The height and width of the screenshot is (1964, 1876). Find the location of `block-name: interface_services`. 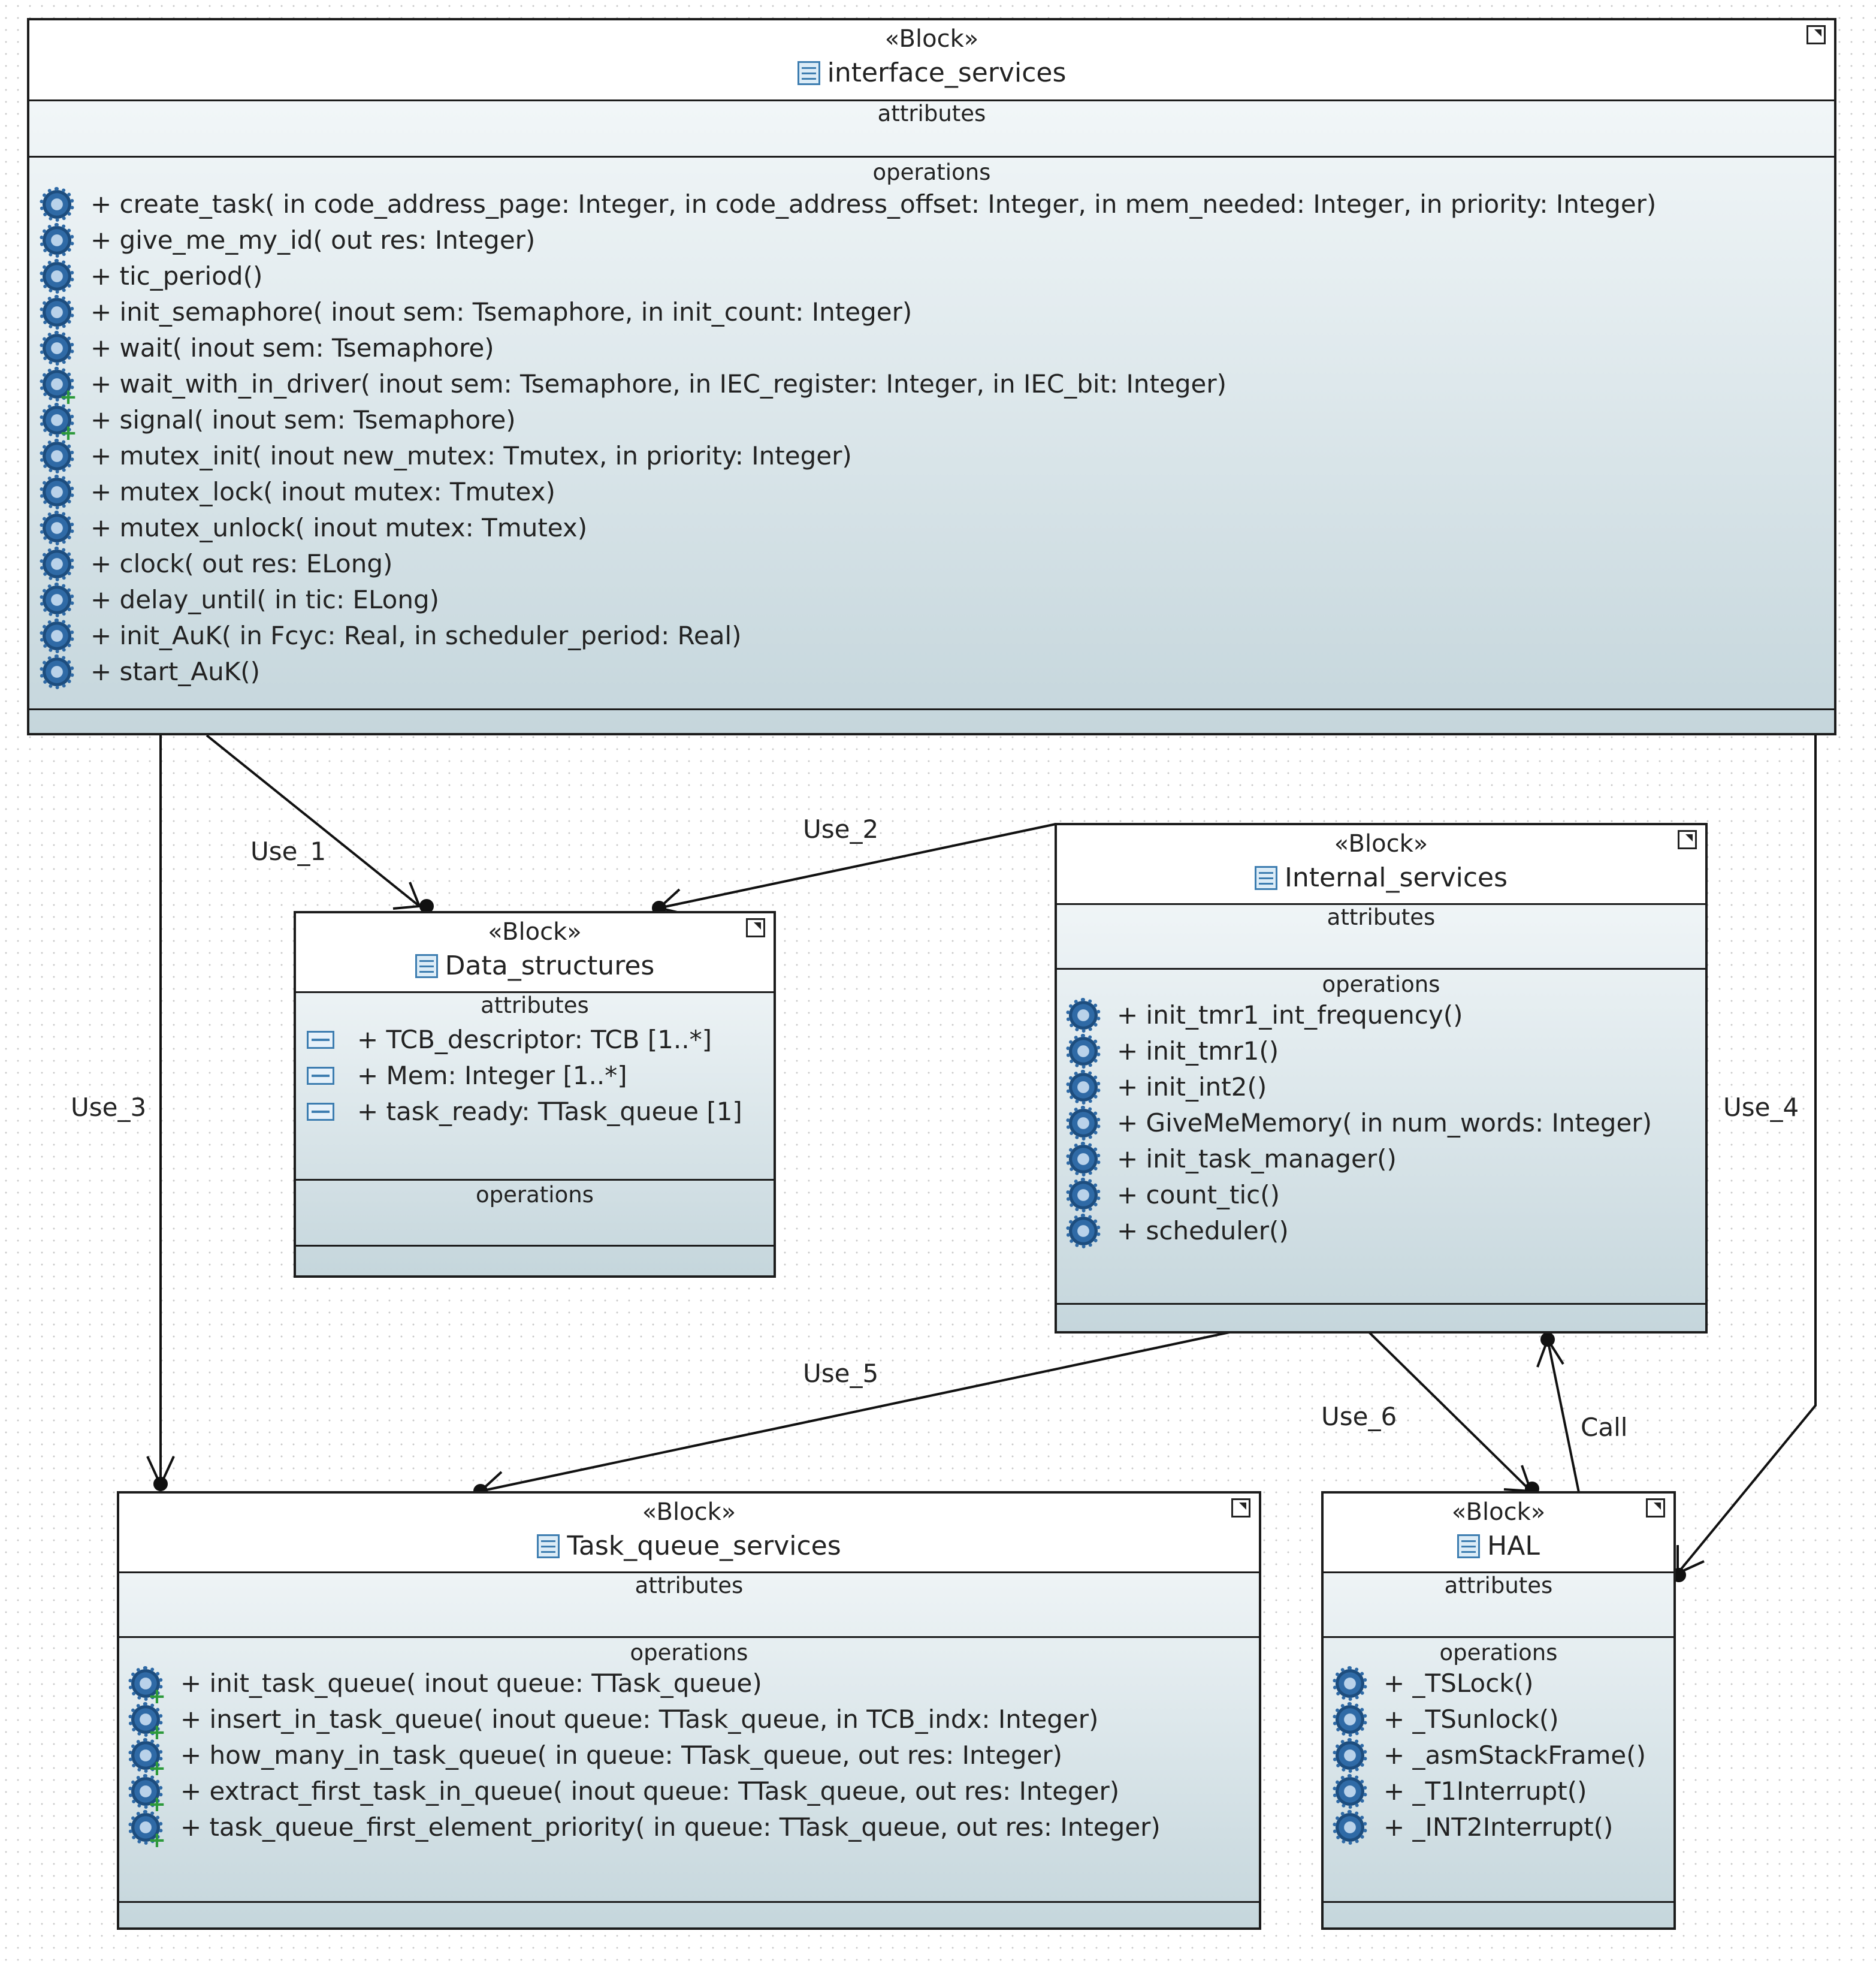

block-name: interface_services is located at coordinates (947, 73).